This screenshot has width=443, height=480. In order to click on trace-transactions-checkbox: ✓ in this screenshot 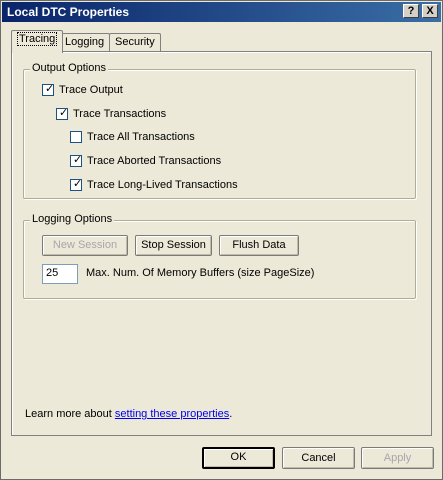, I will do `click(62, 113)`.